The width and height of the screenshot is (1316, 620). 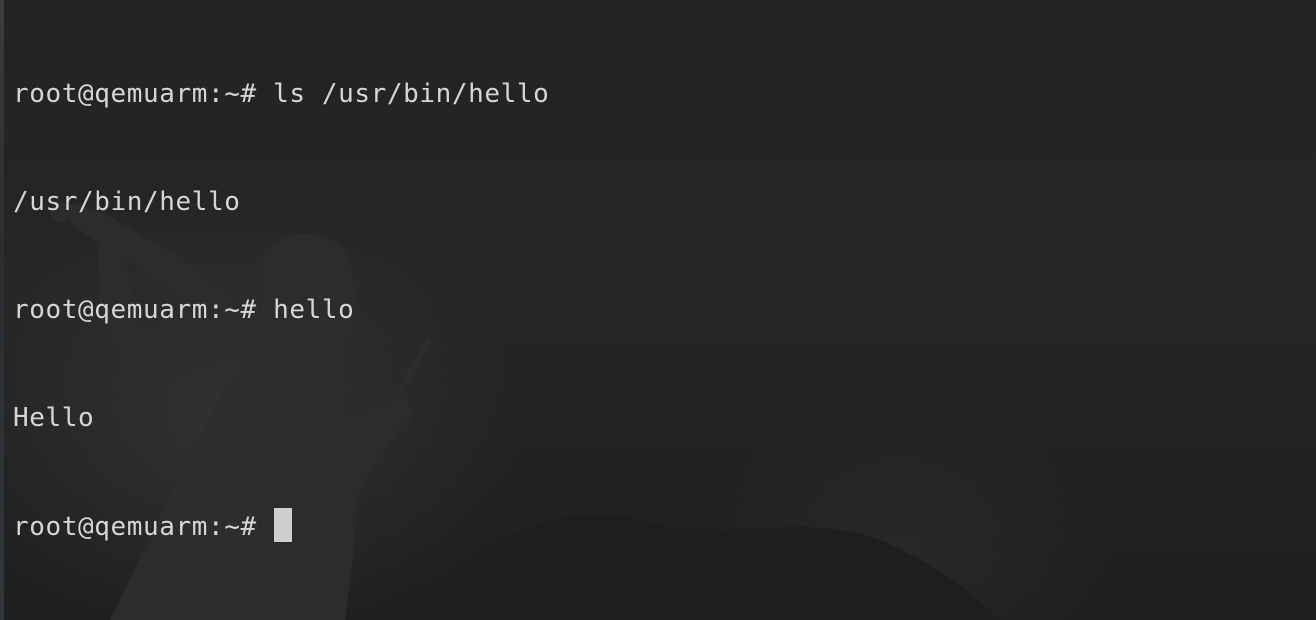 I want to click on terminal-line: Hello, so click(x=281, y=418).